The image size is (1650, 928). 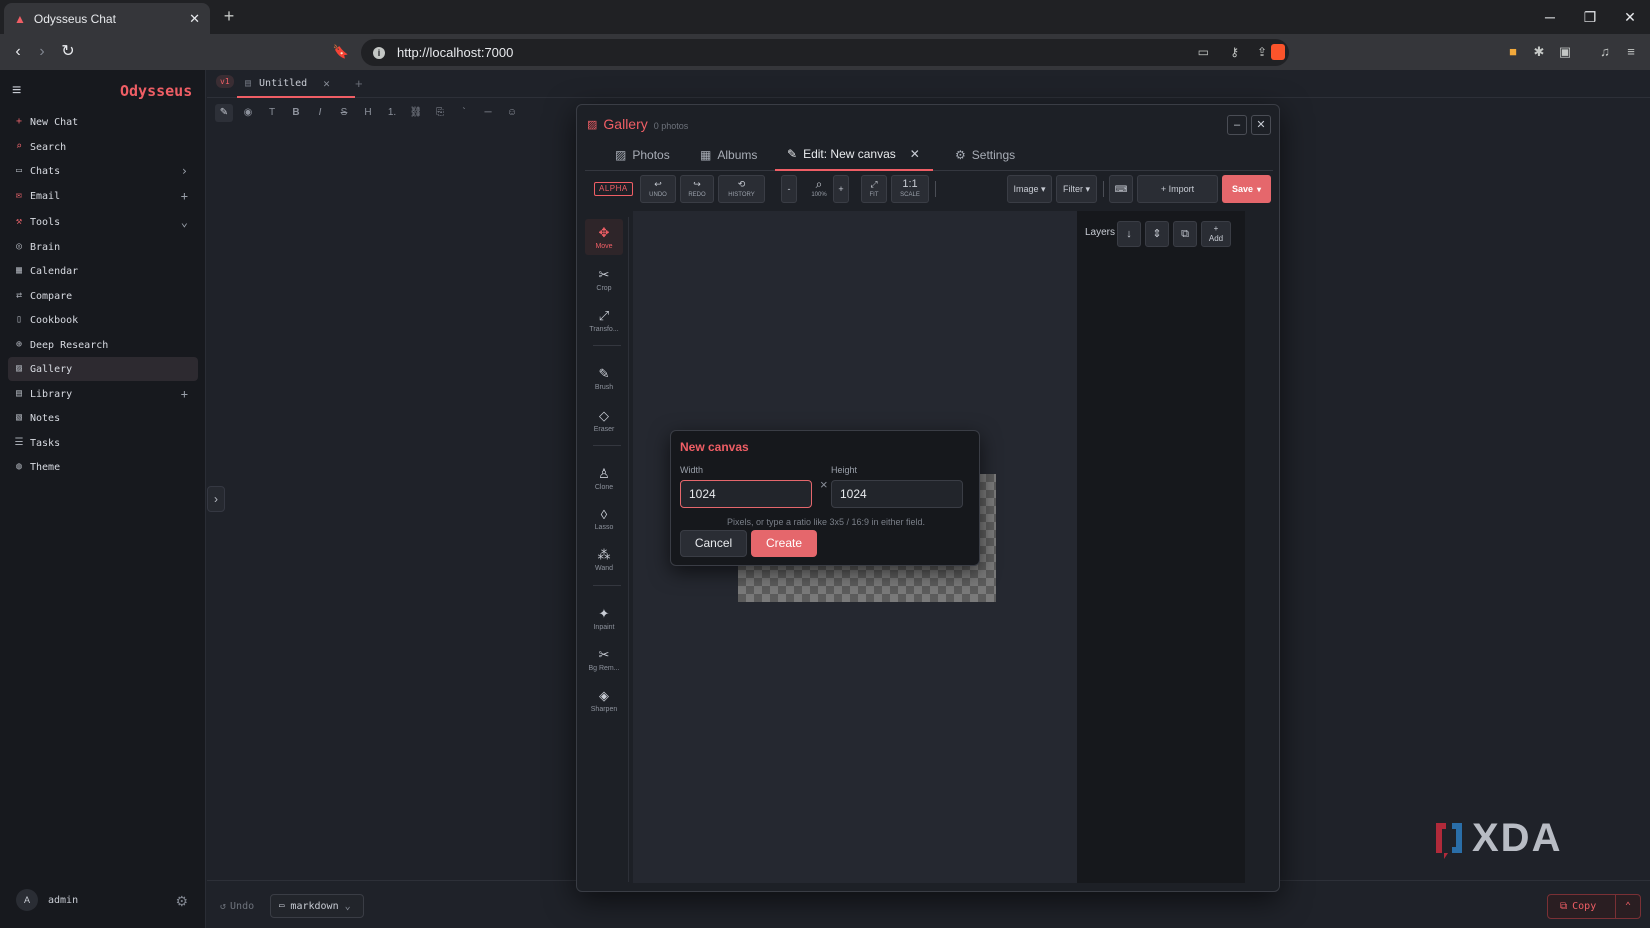 I want to click on bold-icon: B, so click(x=296, y=113).